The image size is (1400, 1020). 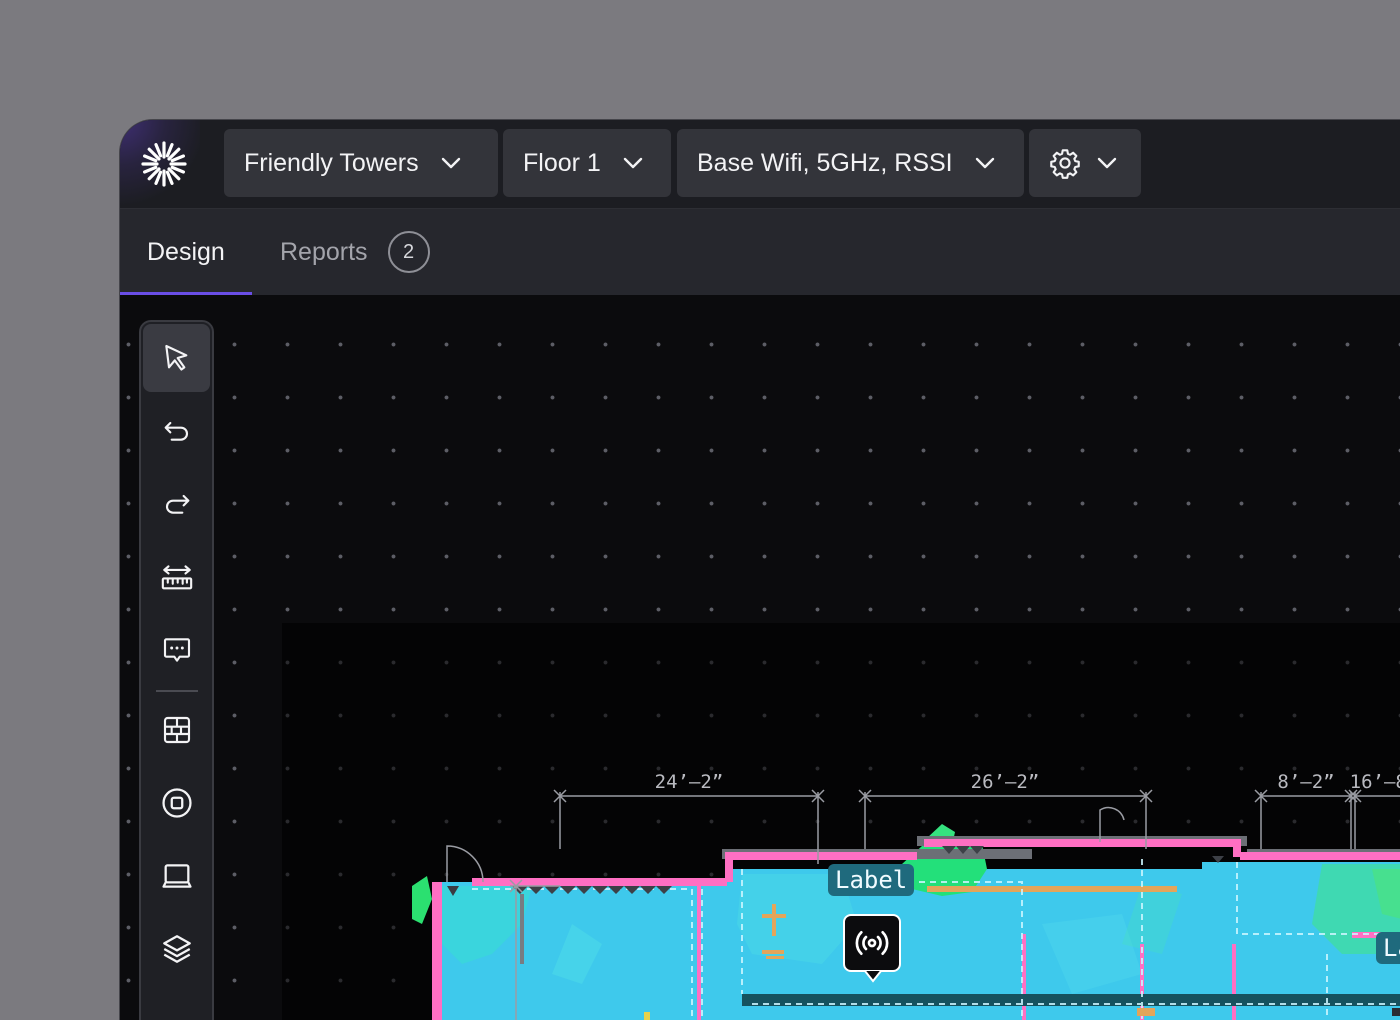 I want to click on floor-dropdown: Floor 1, so click(x=587, y=163).